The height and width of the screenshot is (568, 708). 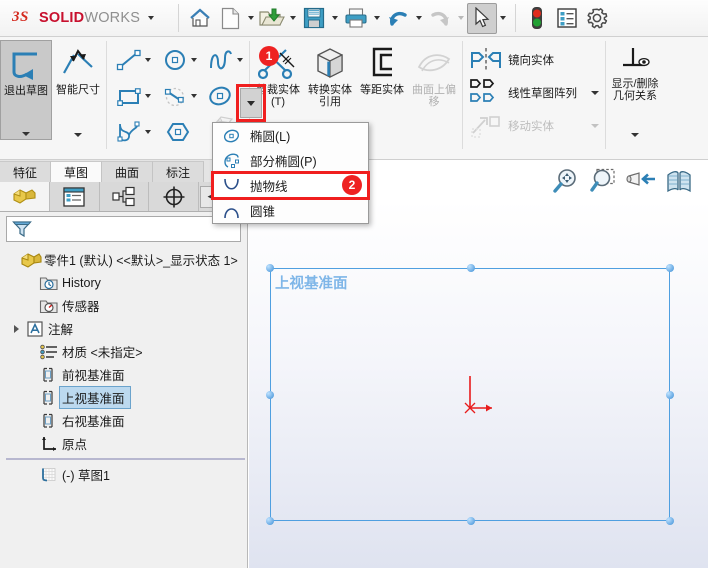 What do you see at coordinates (239, 60) in the screenshot?
I see `spline-caret` at bounding box center [239, 60].